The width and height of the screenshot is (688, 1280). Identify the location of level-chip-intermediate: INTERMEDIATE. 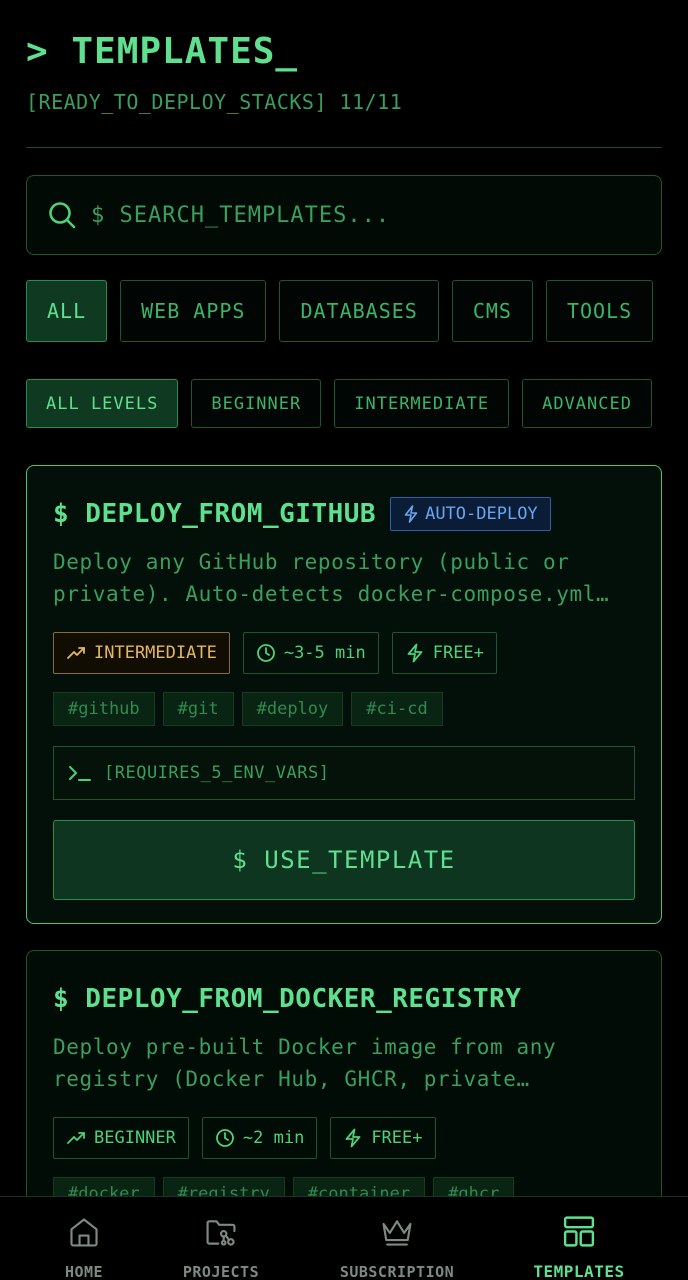
(422, 403).